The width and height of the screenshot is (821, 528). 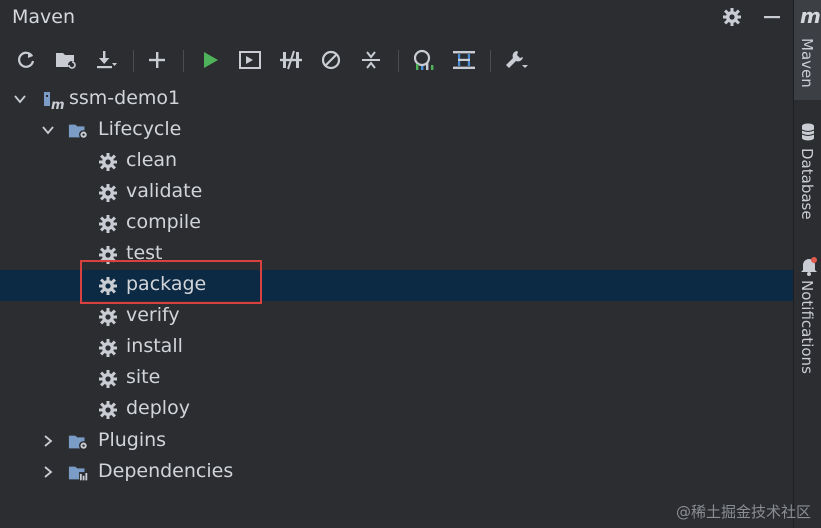 I want to click on dependencies-folder-icon, so click(x=79, y=473).